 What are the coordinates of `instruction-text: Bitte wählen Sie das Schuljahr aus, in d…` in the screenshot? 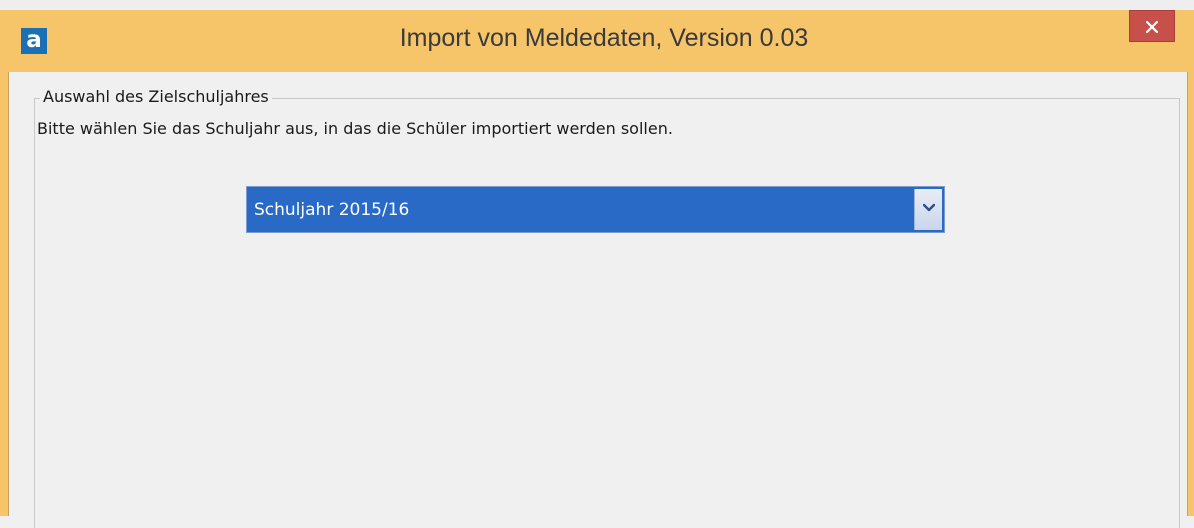 It's located at (355, 128).